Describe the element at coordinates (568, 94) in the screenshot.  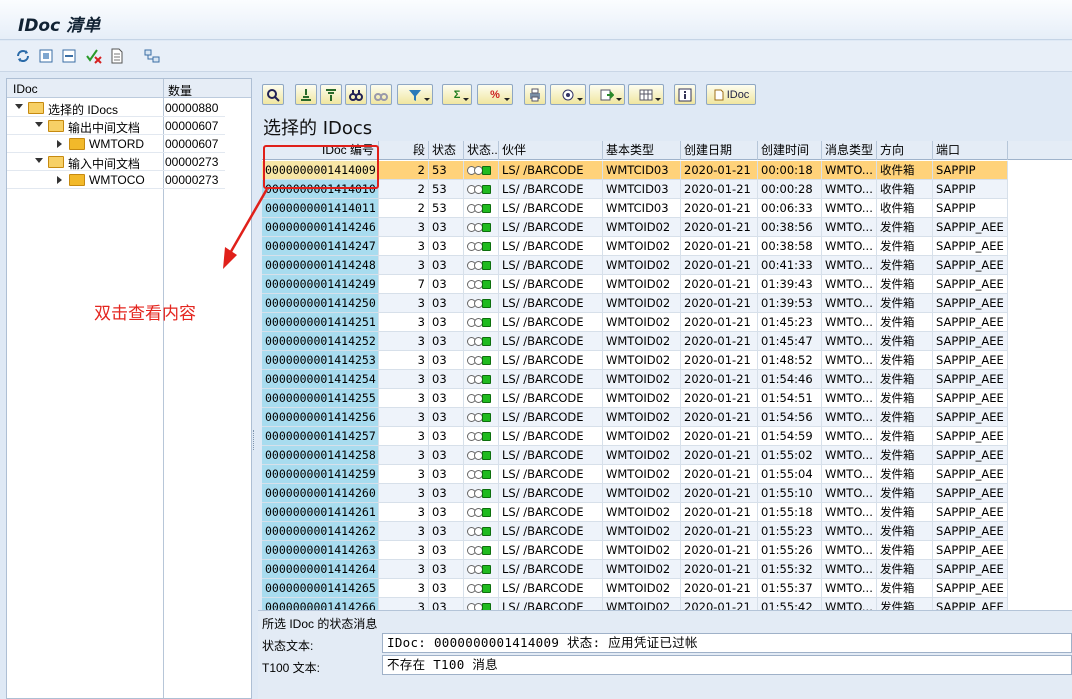
I see `views-icon` at that location.